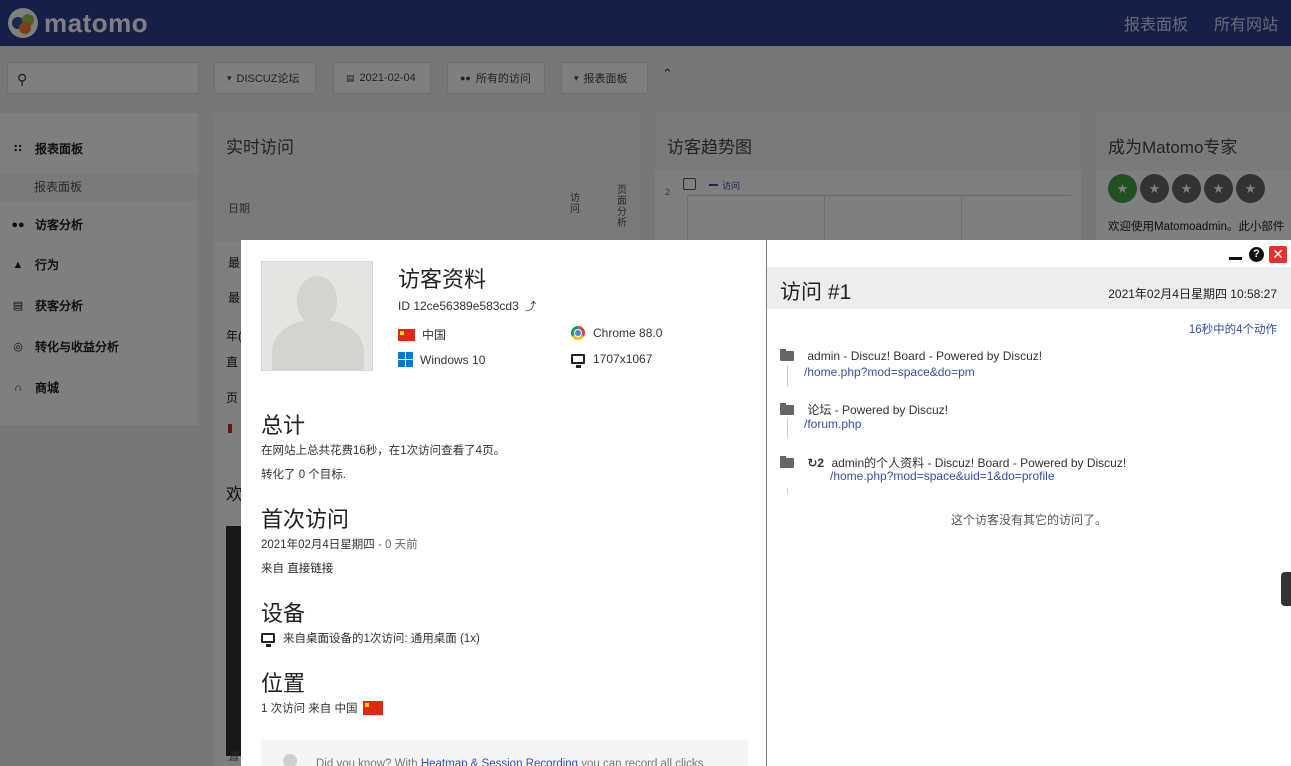 The height and width of the screenshot is (766, 1291). What do you see at coordinates (578, 333) in the screenshot?
I see `chrome-icon` at bounding box center [578, 333].